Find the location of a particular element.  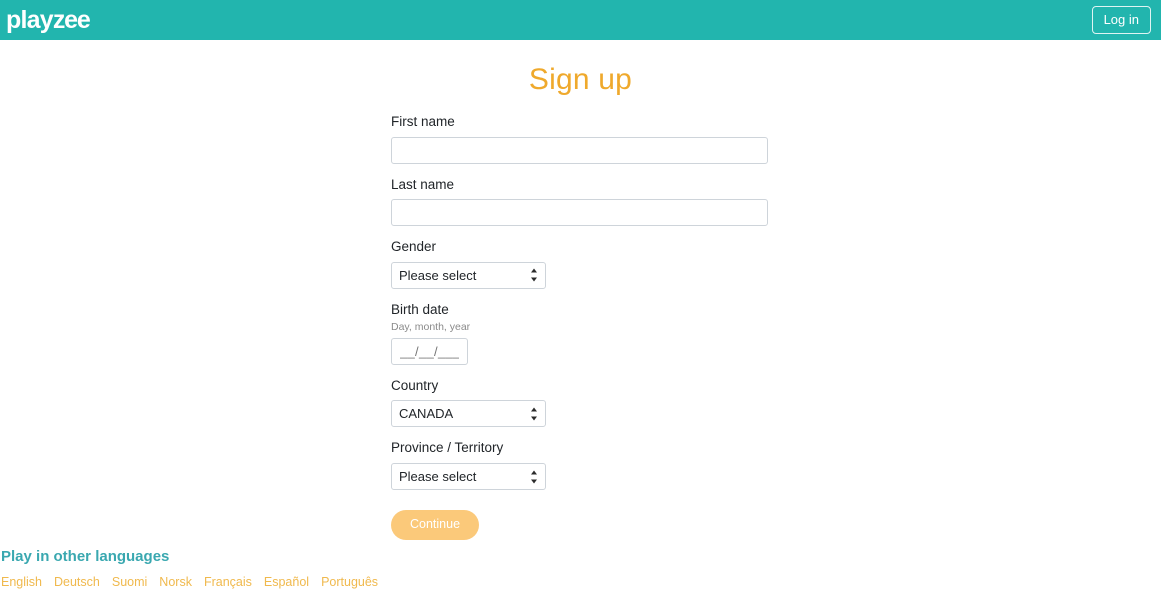

province-select: Please select is located at coordinates (468, 477).